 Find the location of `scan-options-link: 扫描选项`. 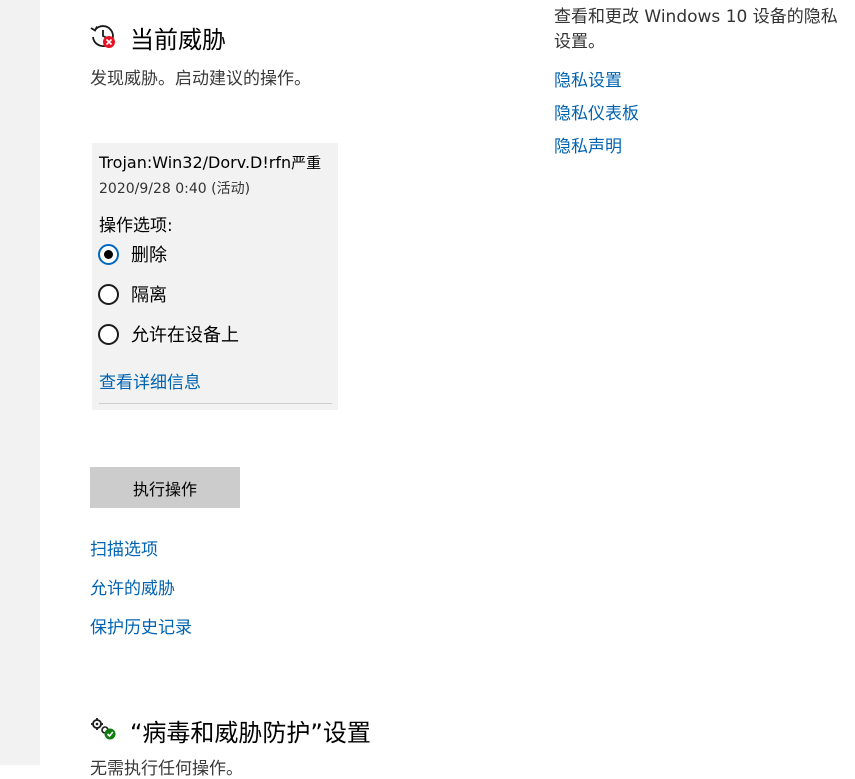

scan-options-link: 扫描选项 is located at coordinates (124, 547).